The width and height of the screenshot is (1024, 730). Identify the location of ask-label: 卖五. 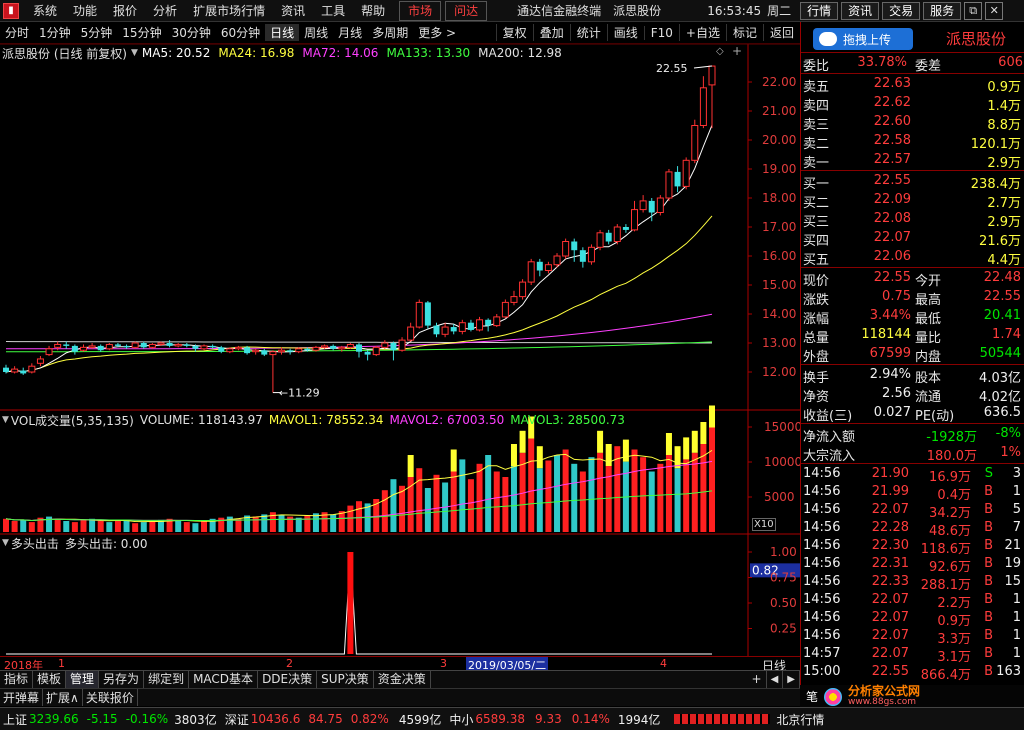
(816, 87).